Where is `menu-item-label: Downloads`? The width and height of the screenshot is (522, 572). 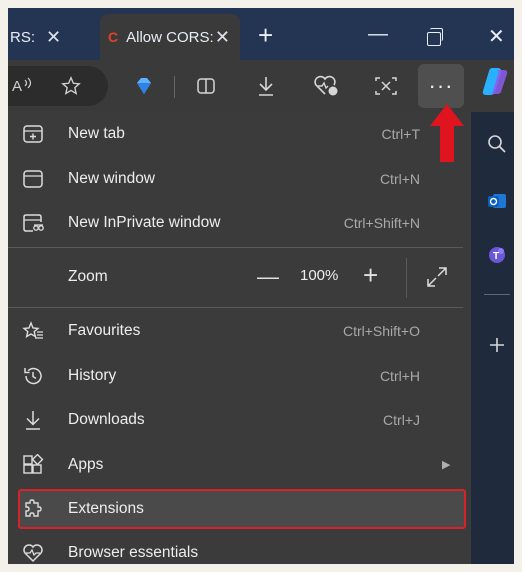 menu-item-label: Downloads is located at coordinates (106, 419).